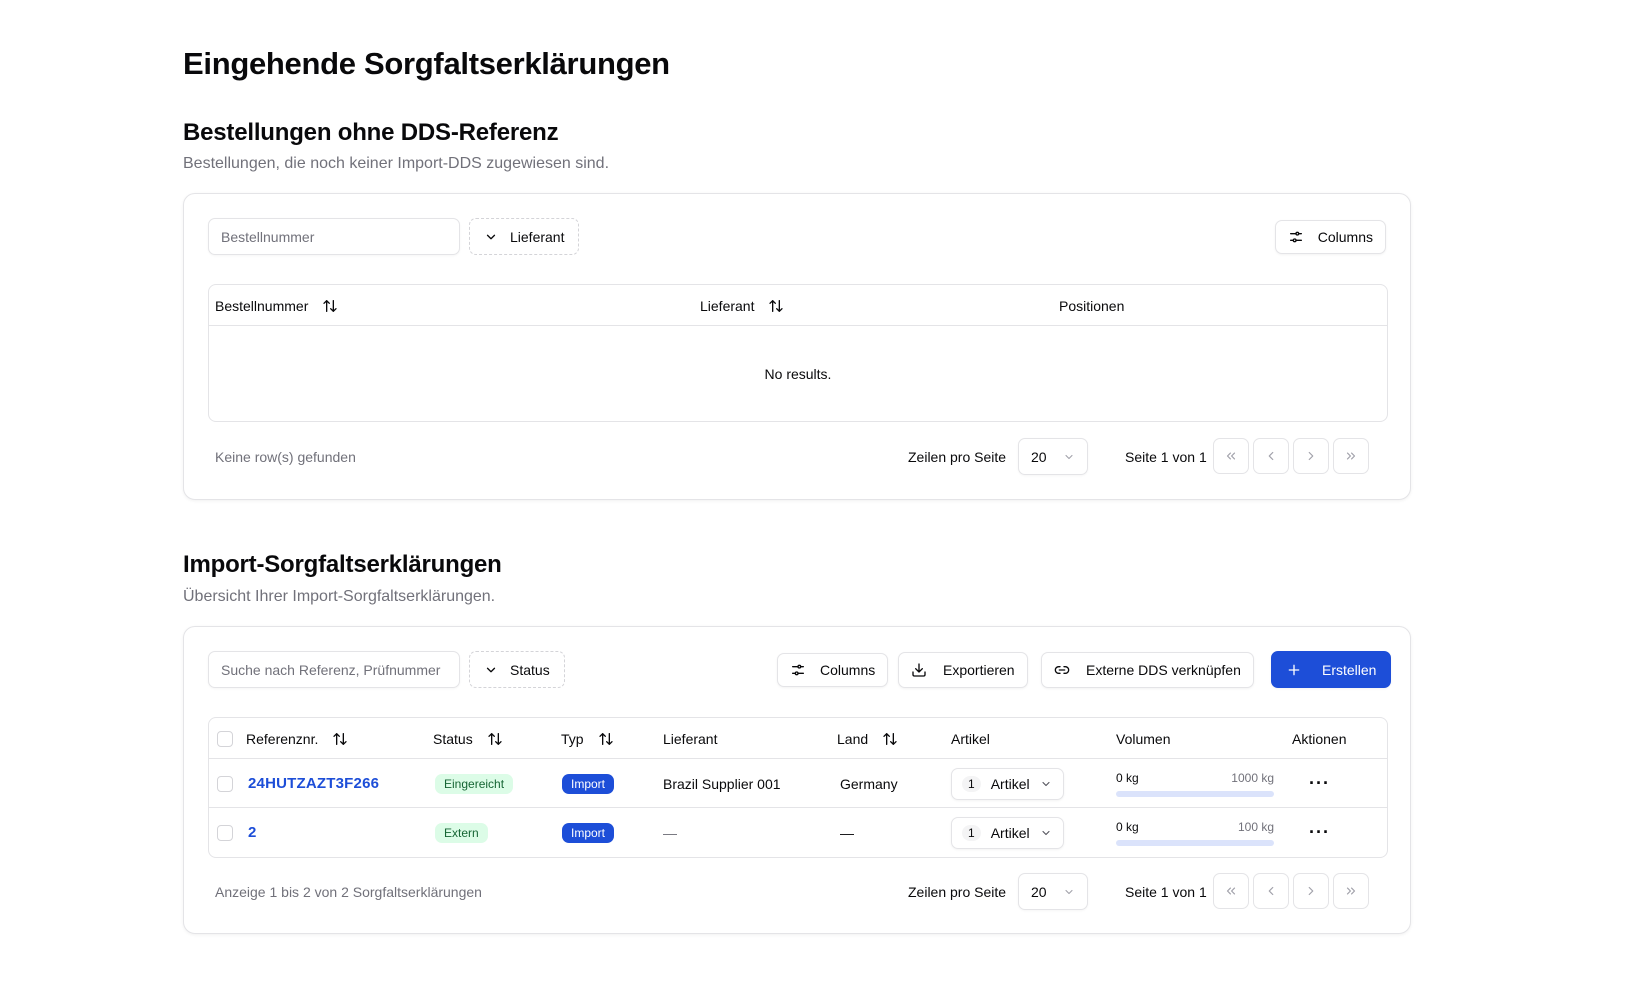 The image size is (1627, 1006). What do you see at coordinates (1349, 669) in the screenshot?
I see `create-button-label: Erstellen` at bounding box center [1349, 669].